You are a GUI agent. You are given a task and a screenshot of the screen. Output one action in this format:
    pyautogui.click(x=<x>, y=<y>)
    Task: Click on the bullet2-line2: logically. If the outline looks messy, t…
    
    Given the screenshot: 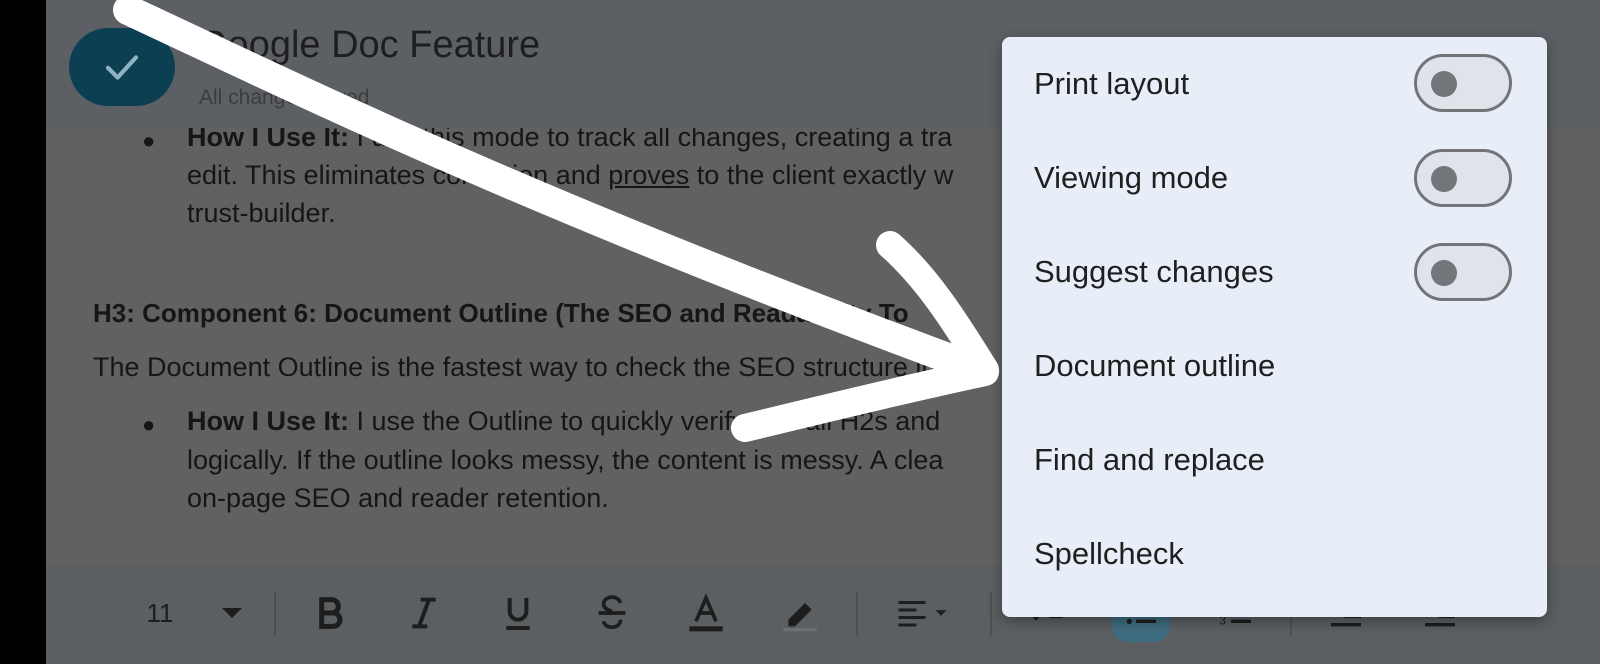 What is the action you would take?
    pyautogui.click(x=565, y=460)
    